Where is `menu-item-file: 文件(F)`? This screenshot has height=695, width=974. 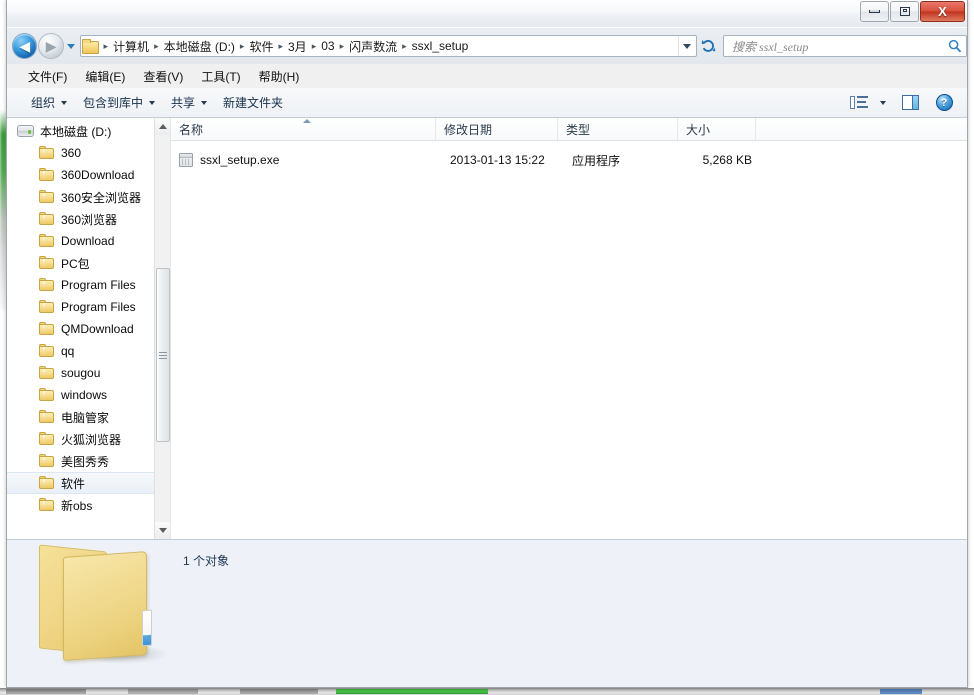 menu-item-file: 文件(F) is located at coordinates (47, 76).